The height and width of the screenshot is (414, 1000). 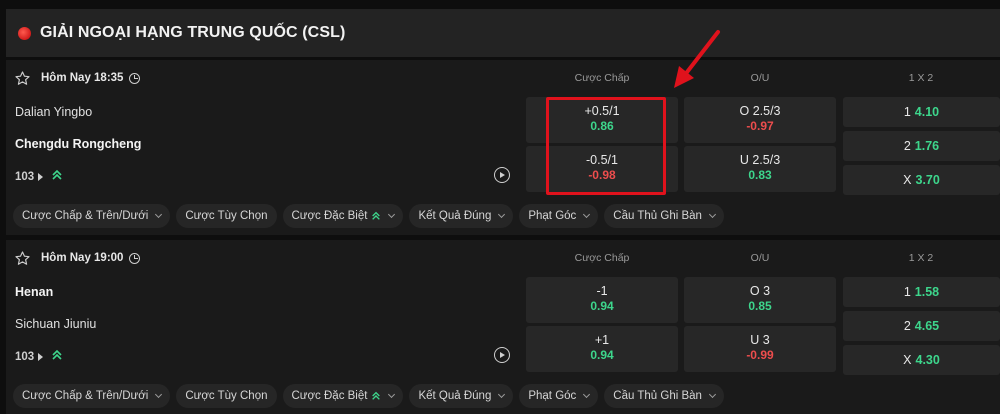 I want to click on league-title: GIẢI NGOẠI HẠNG TRUNG QUỐC (CSL), so click(x=193, y=32).